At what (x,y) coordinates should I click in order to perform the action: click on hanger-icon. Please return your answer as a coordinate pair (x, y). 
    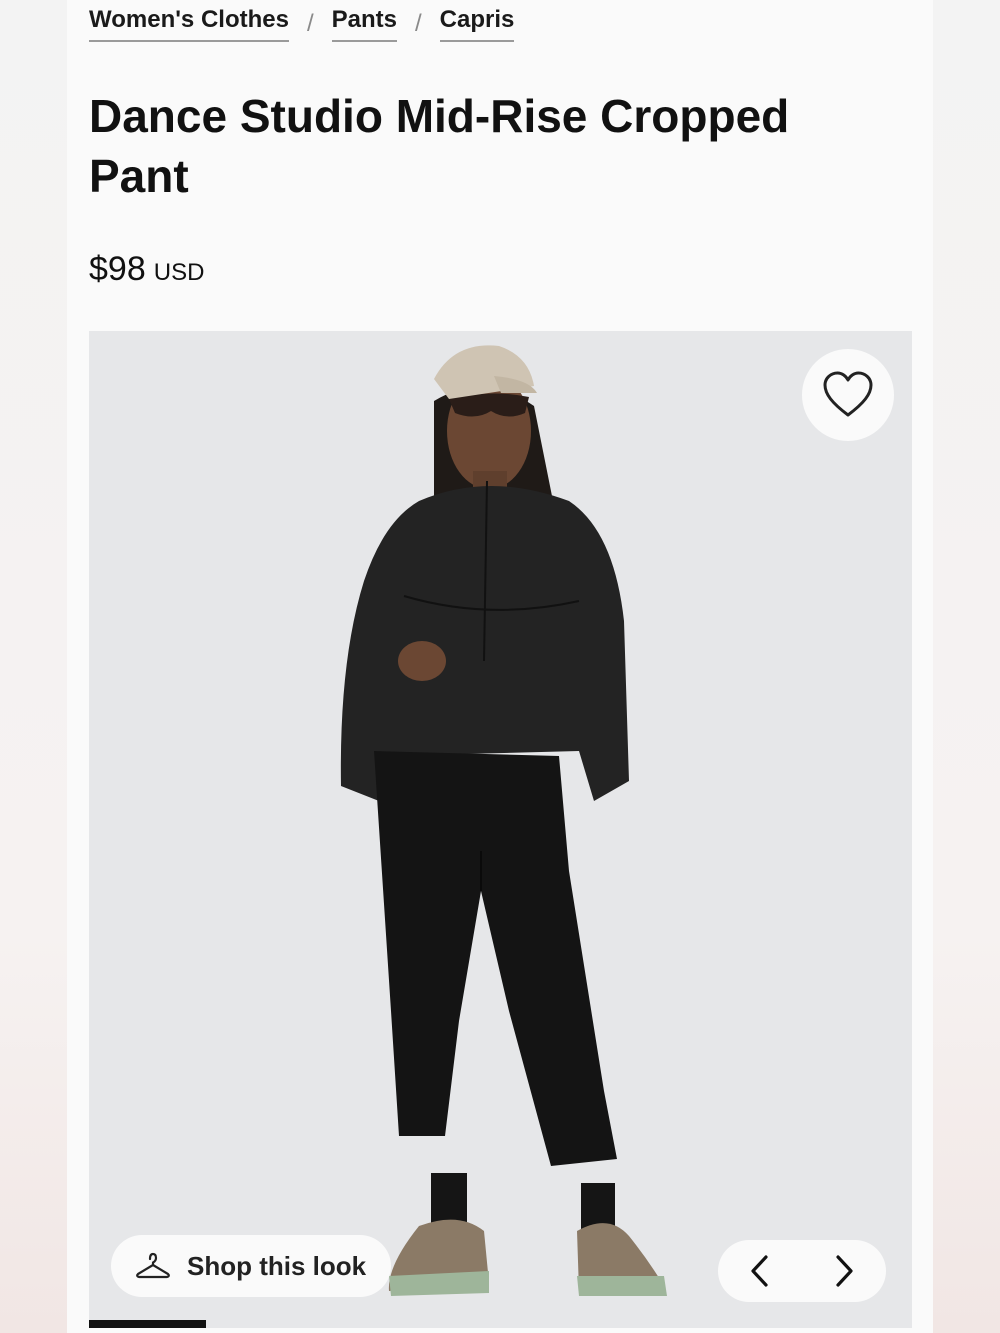
    Looking at the image, I should click on (153, 1265).